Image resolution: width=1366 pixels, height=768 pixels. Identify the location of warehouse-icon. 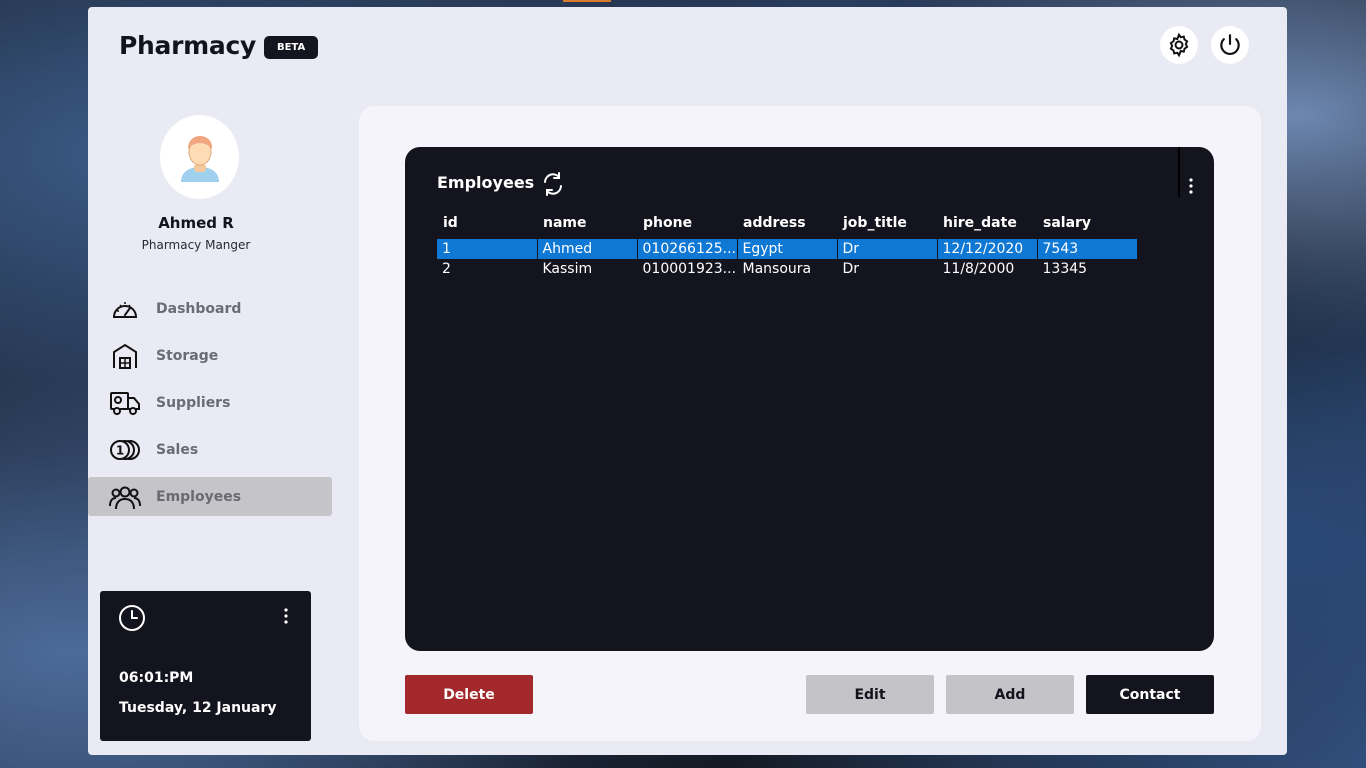
(125, 356).